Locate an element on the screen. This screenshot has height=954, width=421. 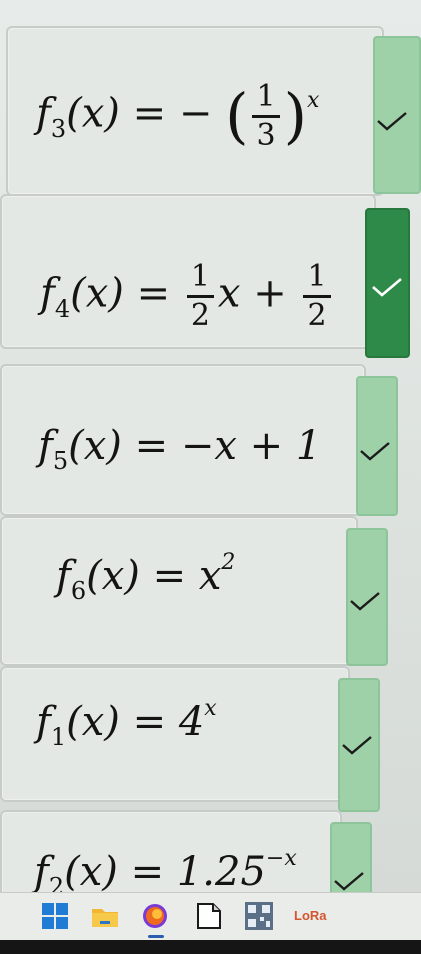
firefox-icon is located at coordinates (155, 916).